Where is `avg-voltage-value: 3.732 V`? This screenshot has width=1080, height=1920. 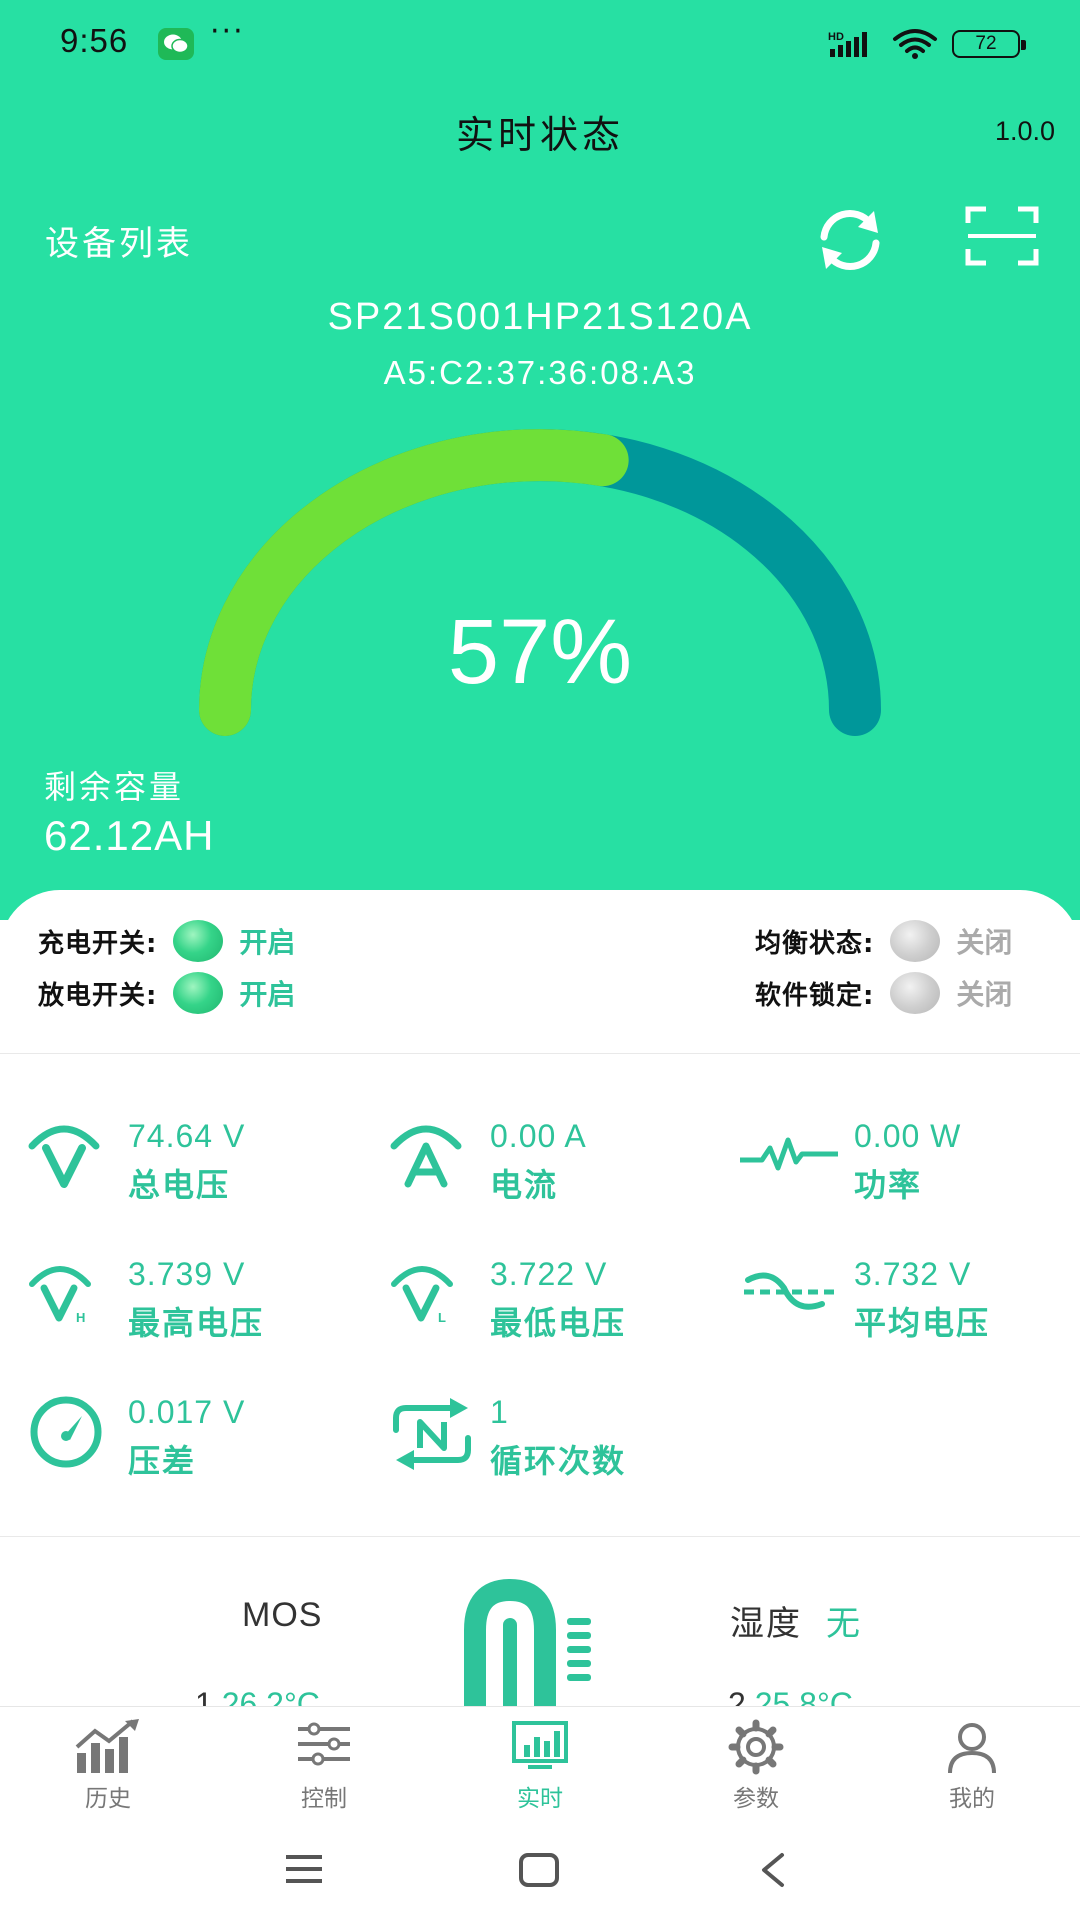
avg-voltage-value: 3.732 V is located at coordinates (913, 1274).